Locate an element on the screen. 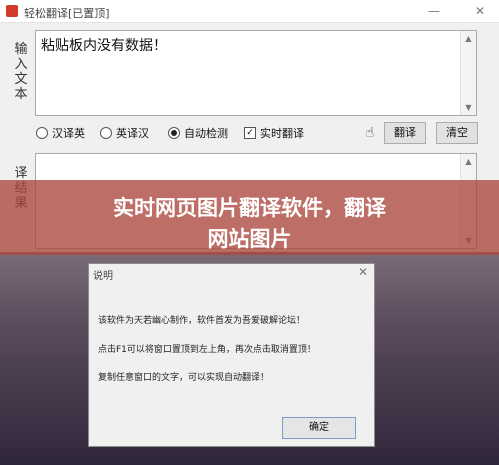 The image size is (499, 465). translate-button: 翻译 is located at coordinates (405, 133).